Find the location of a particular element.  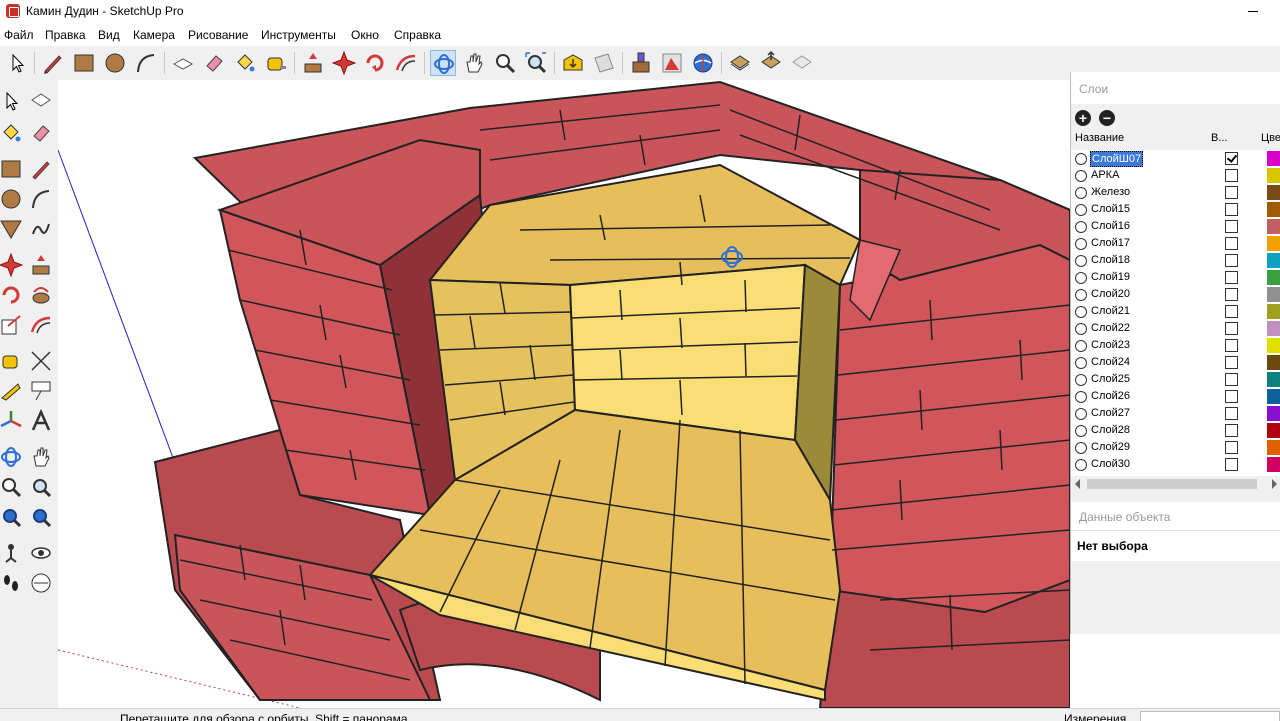

make-component-icon is located at coordinates (41, 101).